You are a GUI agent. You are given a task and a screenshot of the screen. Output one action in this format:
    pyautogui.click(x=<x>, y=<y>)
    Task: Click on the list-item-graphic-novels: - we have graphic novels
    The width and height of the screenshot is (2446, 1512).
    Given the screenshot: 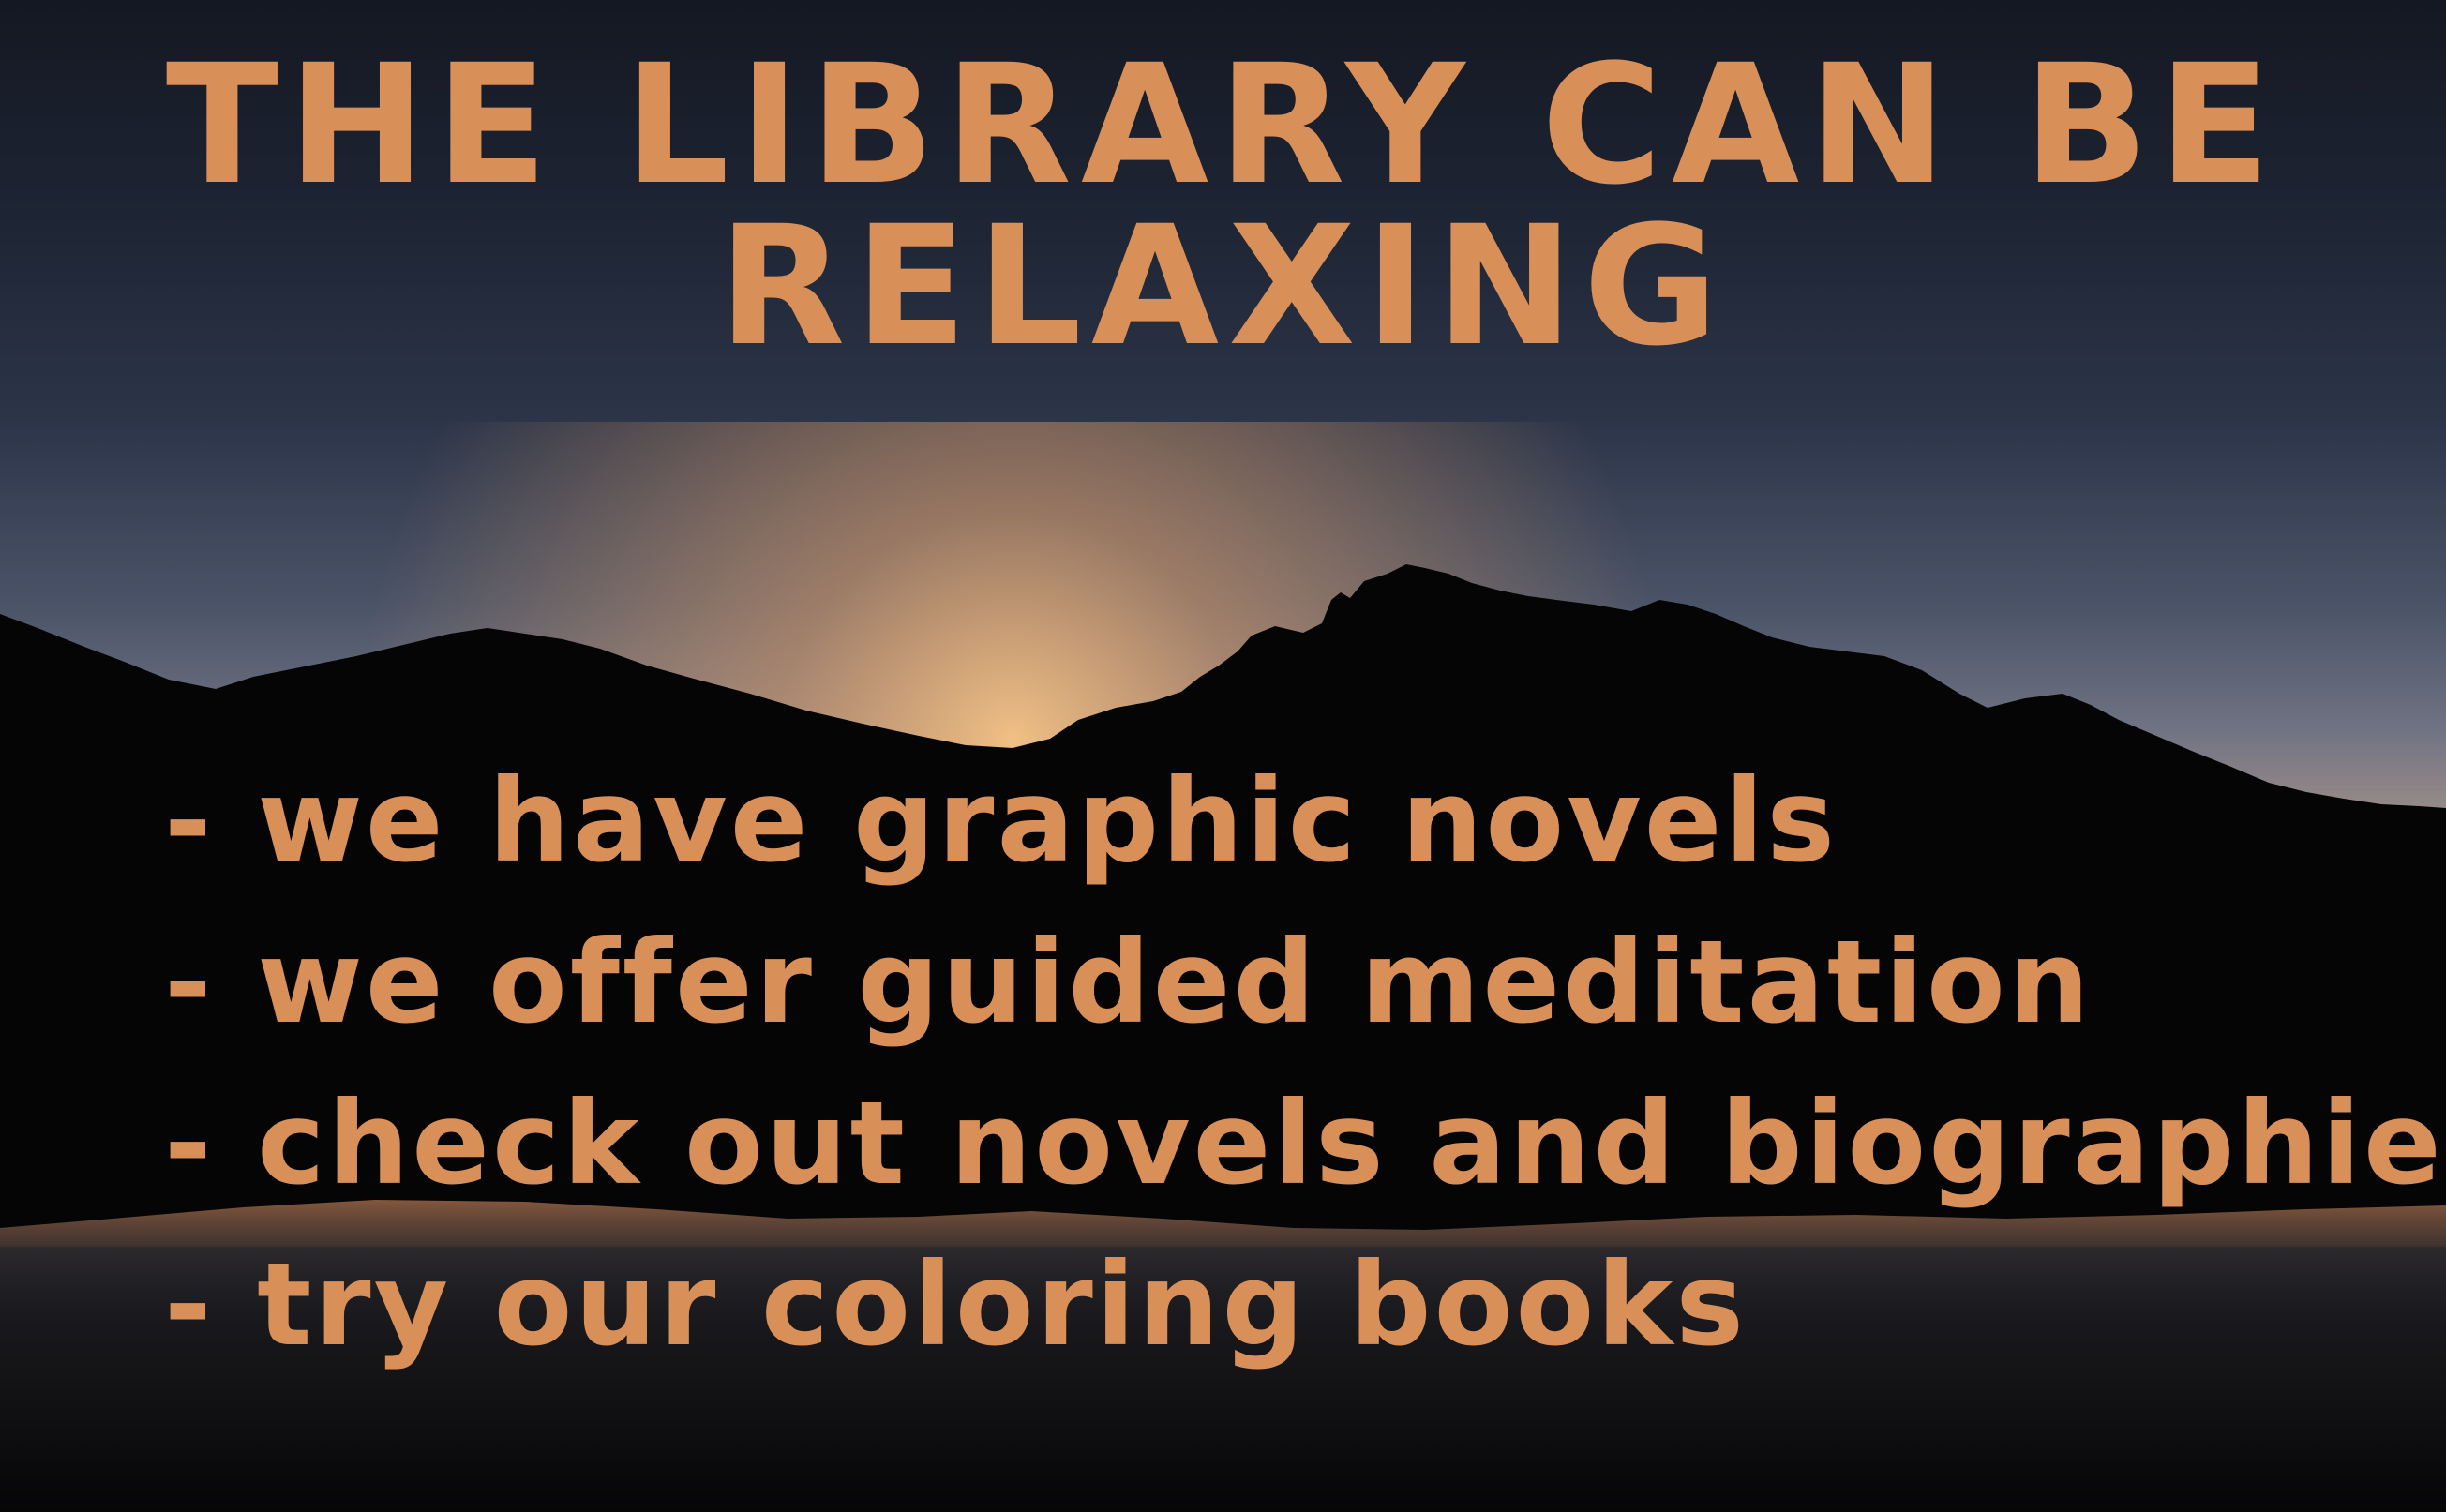 What is the action you would take?
    pyautogui.click(x=1001, y=821)
    